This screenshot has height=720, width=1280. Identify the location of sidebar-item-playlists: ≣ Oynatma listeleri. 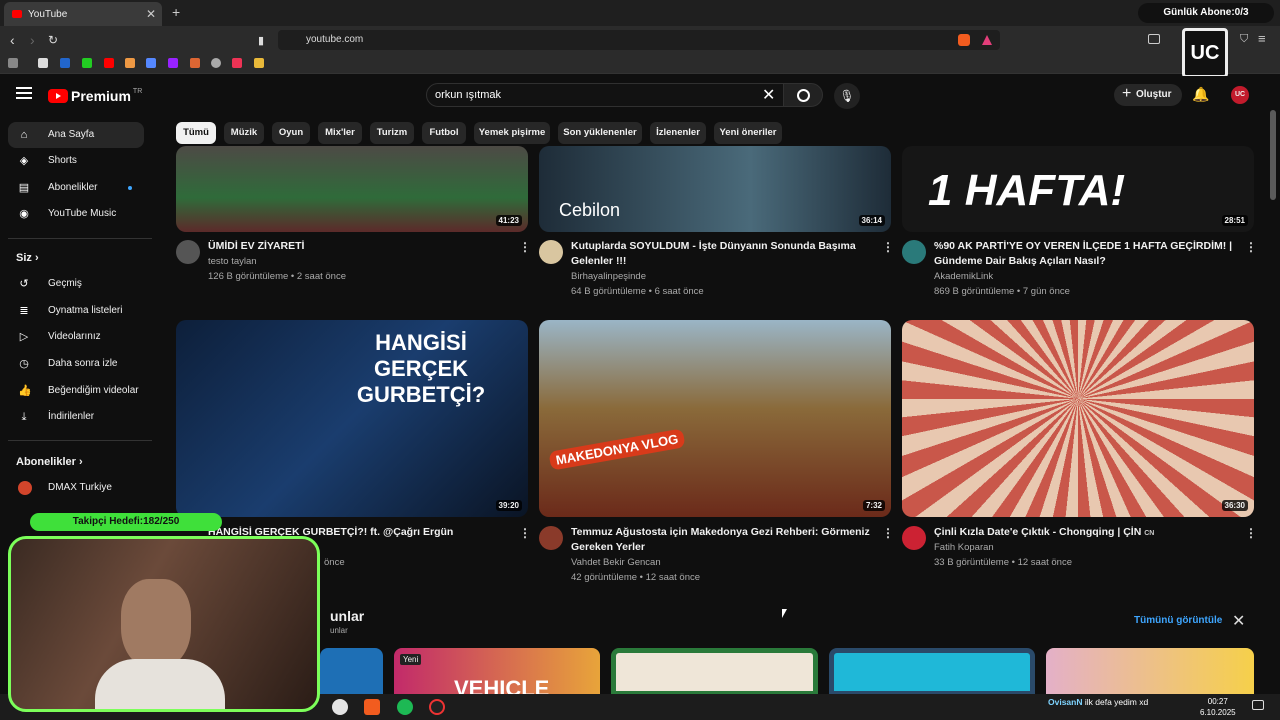
(76, 311).